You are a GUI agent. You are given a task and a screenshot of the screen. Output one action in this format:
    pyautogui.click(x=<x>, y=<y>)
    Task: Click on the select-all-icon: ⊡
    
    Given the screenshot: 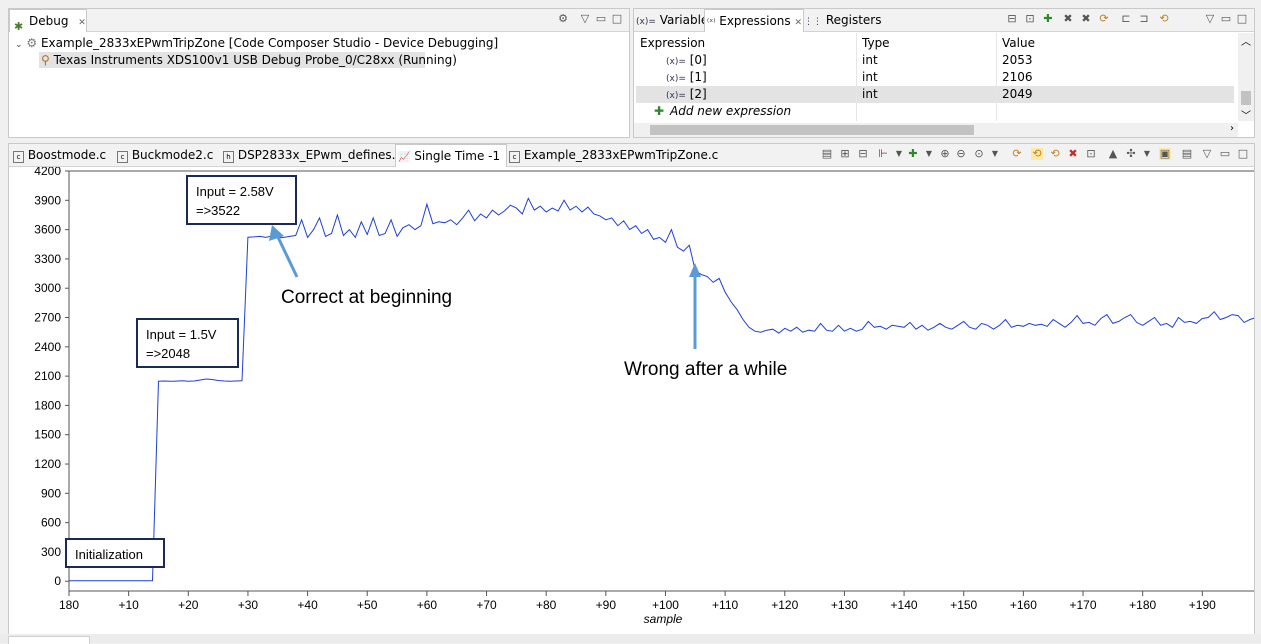 What is the action you would take?
    pyautogui.click(x=1030, y=19)
    